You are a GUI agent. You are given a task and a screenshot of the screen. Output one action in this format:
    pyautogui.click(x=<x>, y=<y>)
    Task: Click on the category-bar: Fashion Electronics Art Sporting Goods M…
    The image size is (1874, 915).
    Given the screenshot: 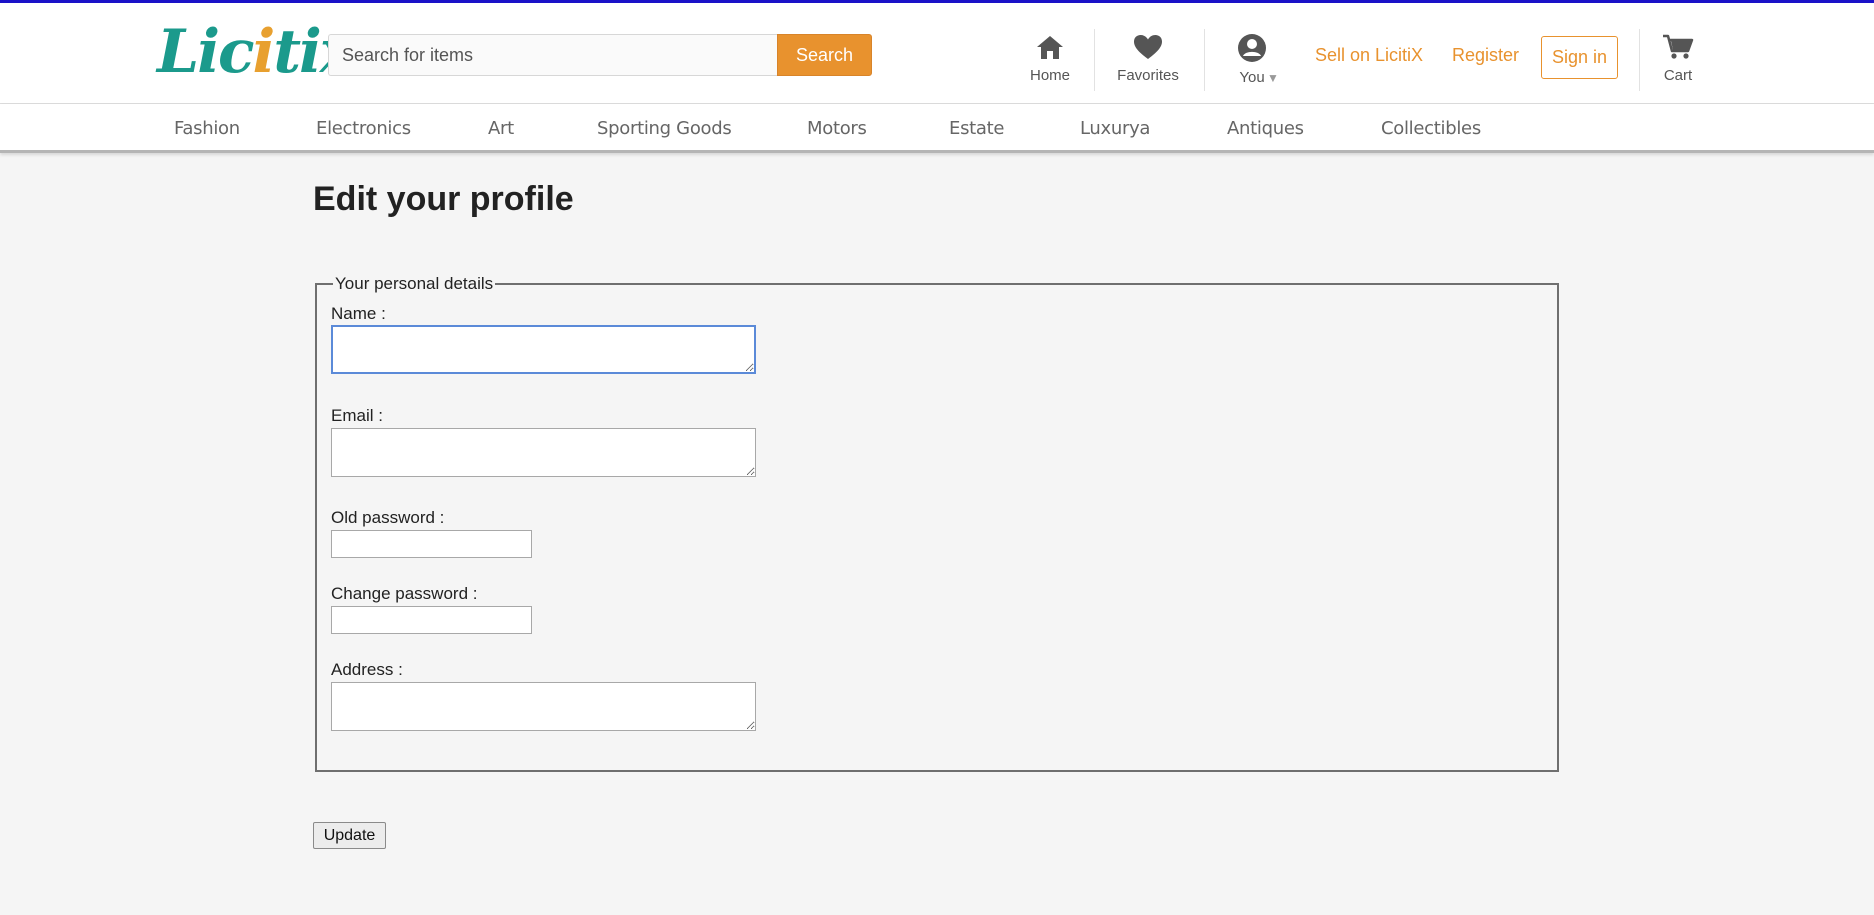 What is the action you would take?
    pyautogui.click(x=937, y=128)
    